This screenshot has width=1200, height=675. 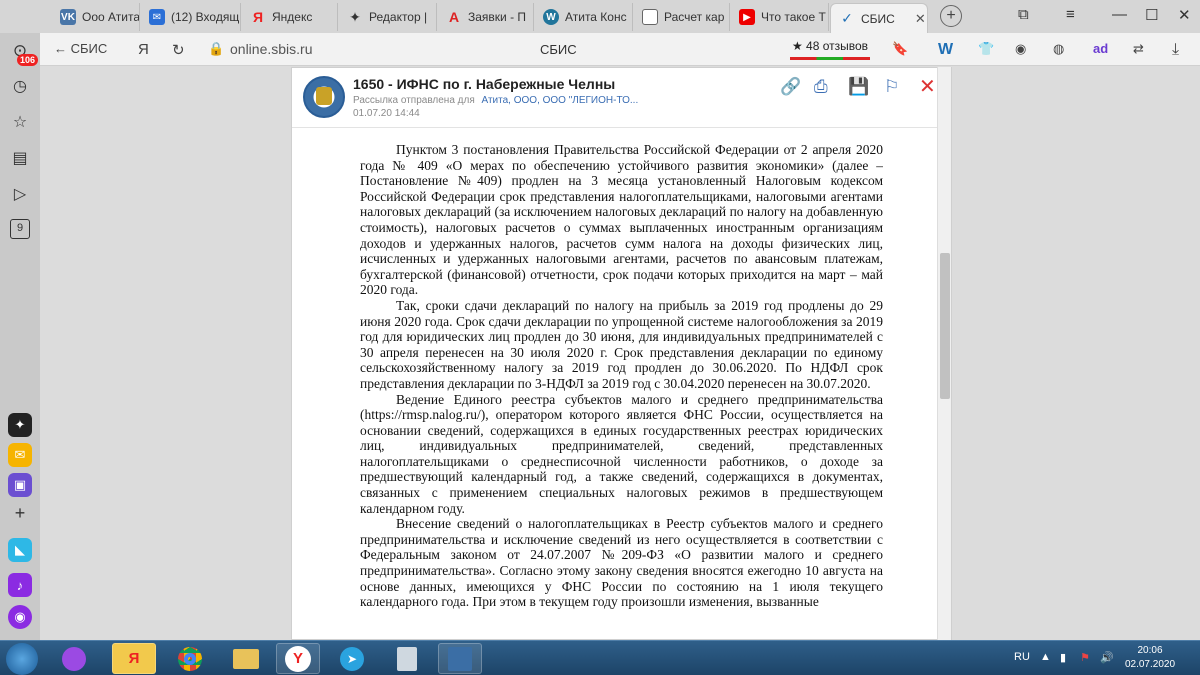 I want to click on minimize-icon: —, so click(x=1119, y=14).